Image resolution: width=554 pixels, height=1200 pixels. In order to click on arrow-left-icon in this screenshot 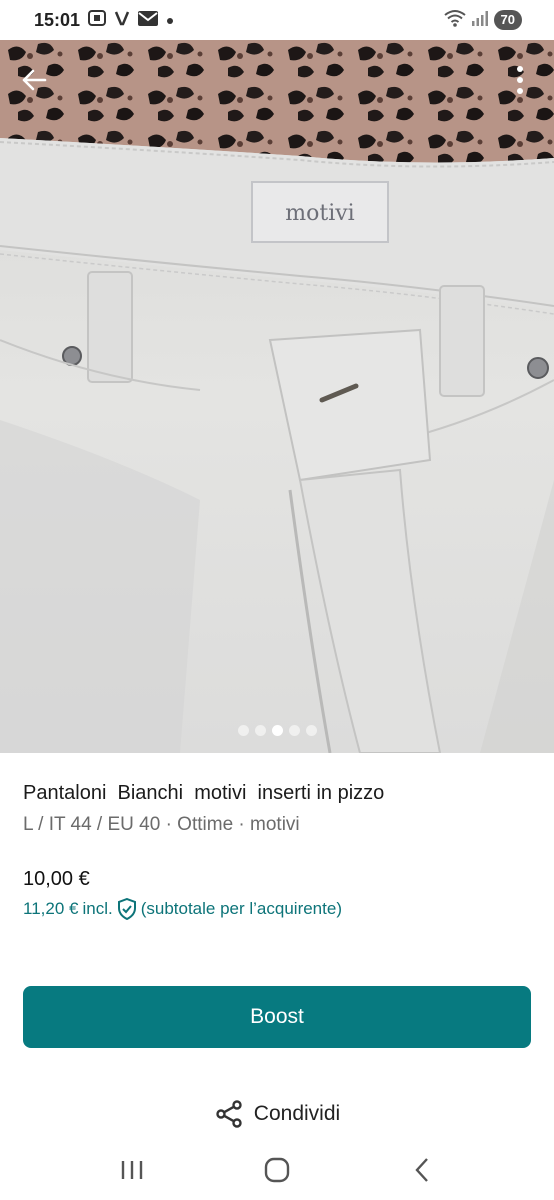, I will do `click(34, 80)`.